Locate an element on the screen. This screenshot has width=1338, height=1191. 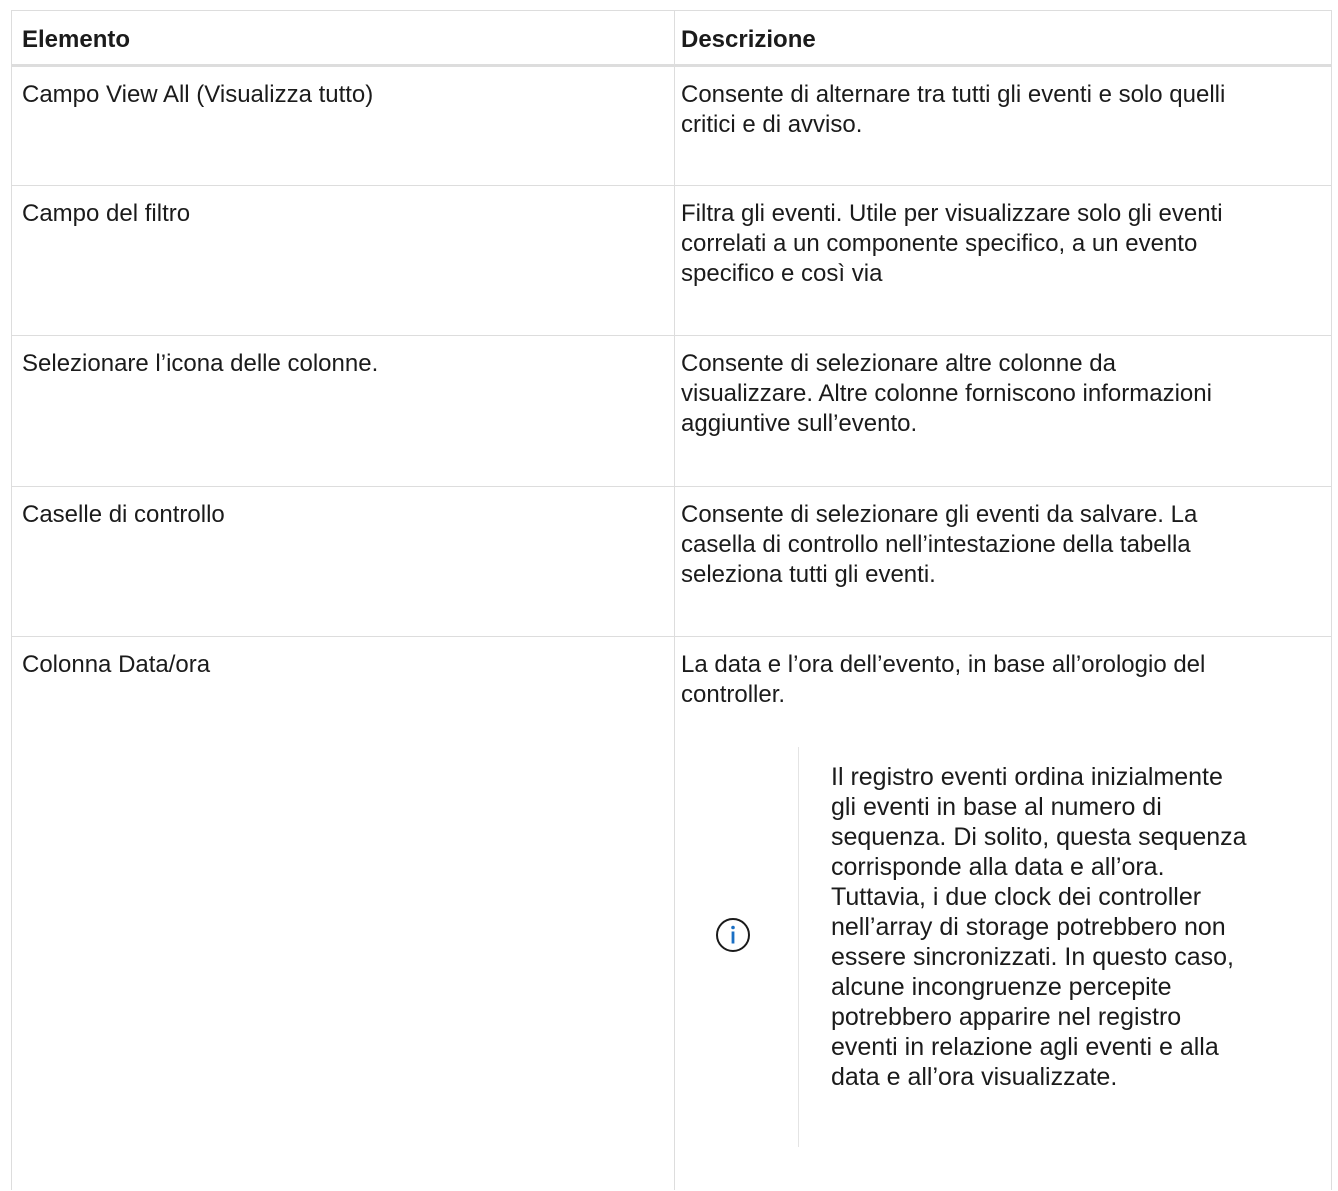
row-element: Campo del filtro is located at coordinates (106, 213).